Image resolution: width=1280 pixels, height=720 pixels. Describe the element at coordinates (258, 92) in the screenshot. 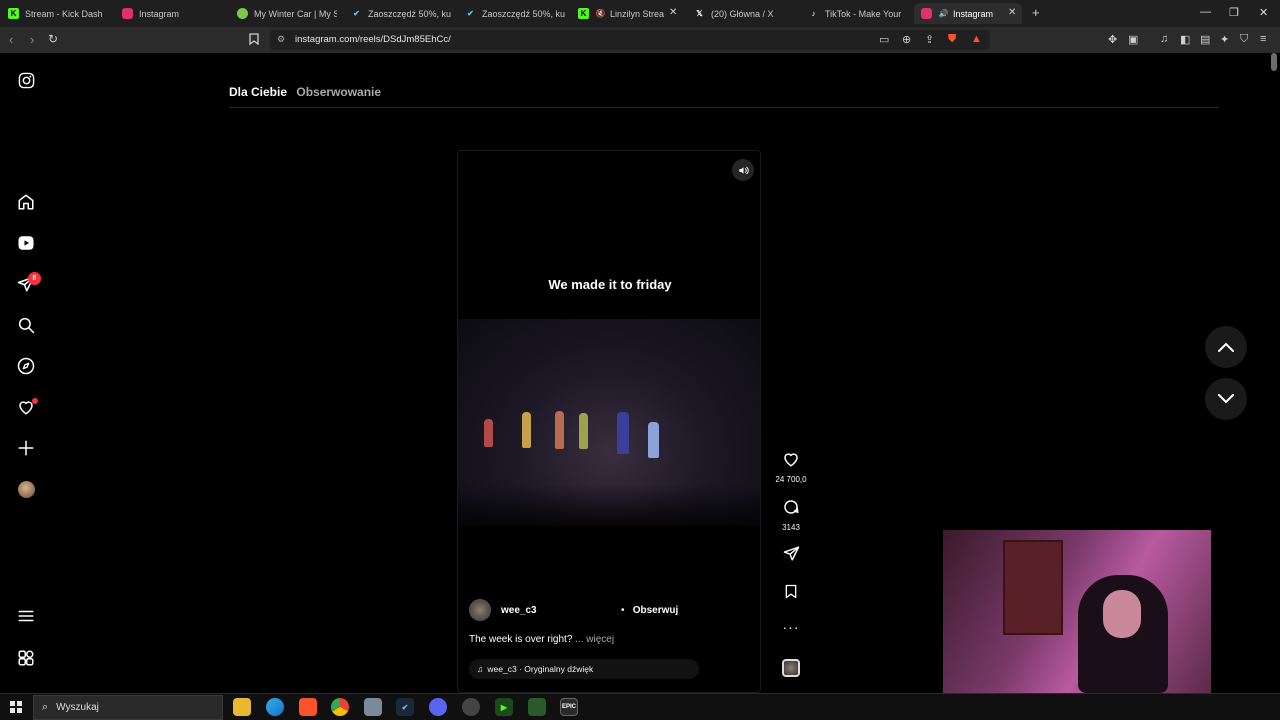

I see `tab-for-you: Dla Ciebie` at that location.